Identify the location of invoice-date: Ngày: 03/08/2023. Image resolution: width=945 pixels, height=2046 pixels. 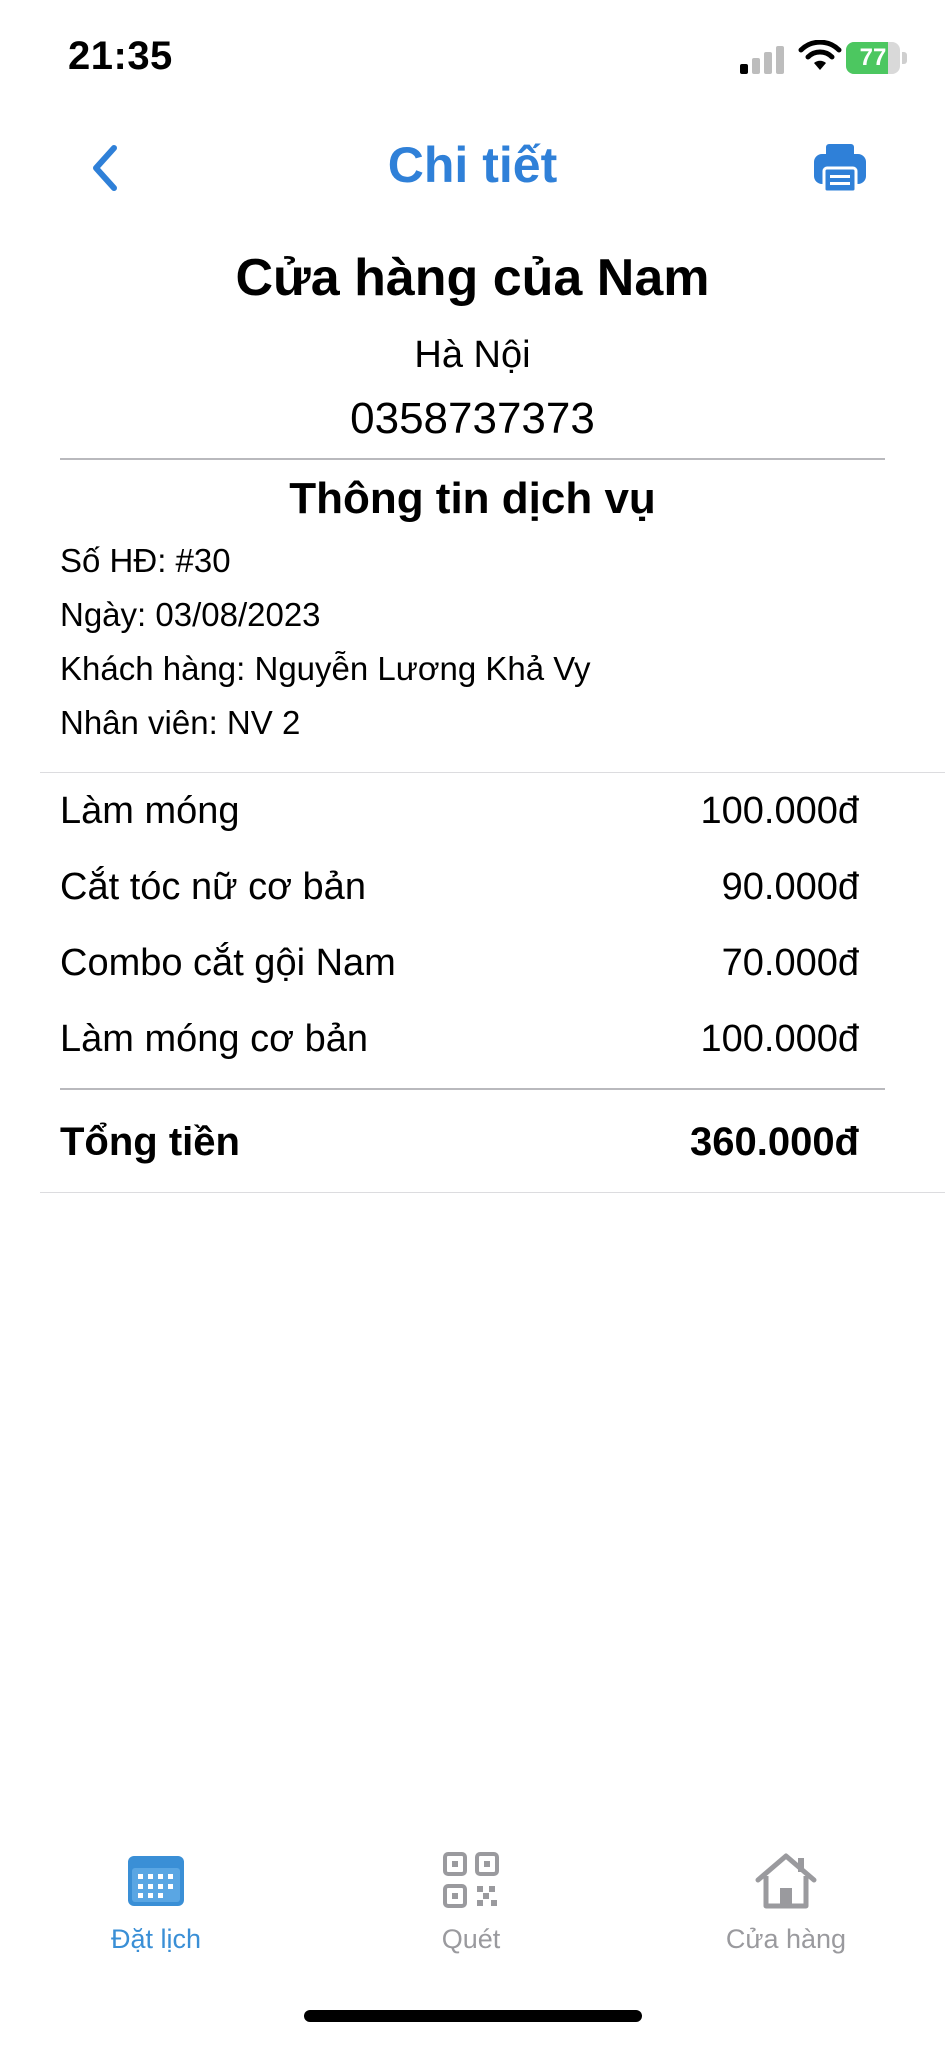
(190, 614).